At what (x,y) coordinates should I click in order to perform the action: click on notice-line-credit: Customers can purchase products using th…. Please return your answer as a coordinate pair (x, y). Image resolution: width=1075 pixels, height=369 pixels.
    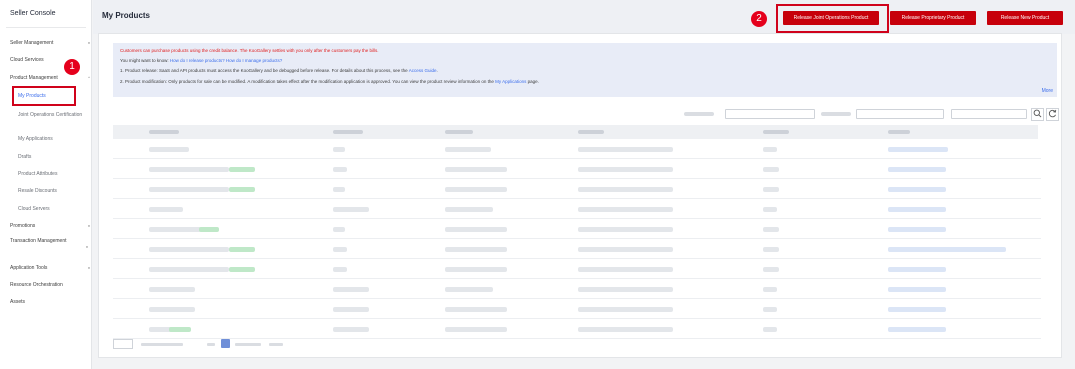
    Looking at the image, I should click on (249, 50).